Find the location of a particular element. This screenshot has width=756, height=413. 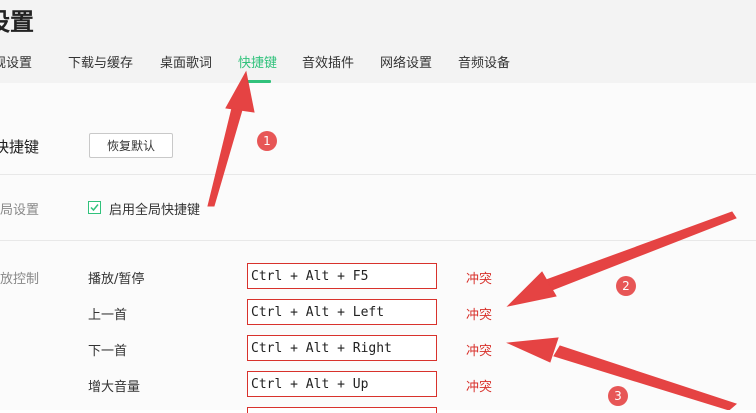

playback-control-label: 播放控制 is located at coordinates (20, 279).